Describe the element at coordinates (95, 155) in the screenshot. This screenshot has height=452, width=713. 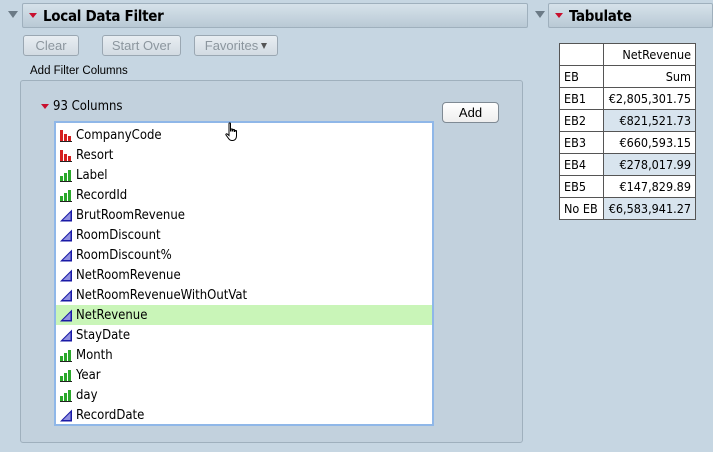
I see `list-item-label: Resort` at that location.